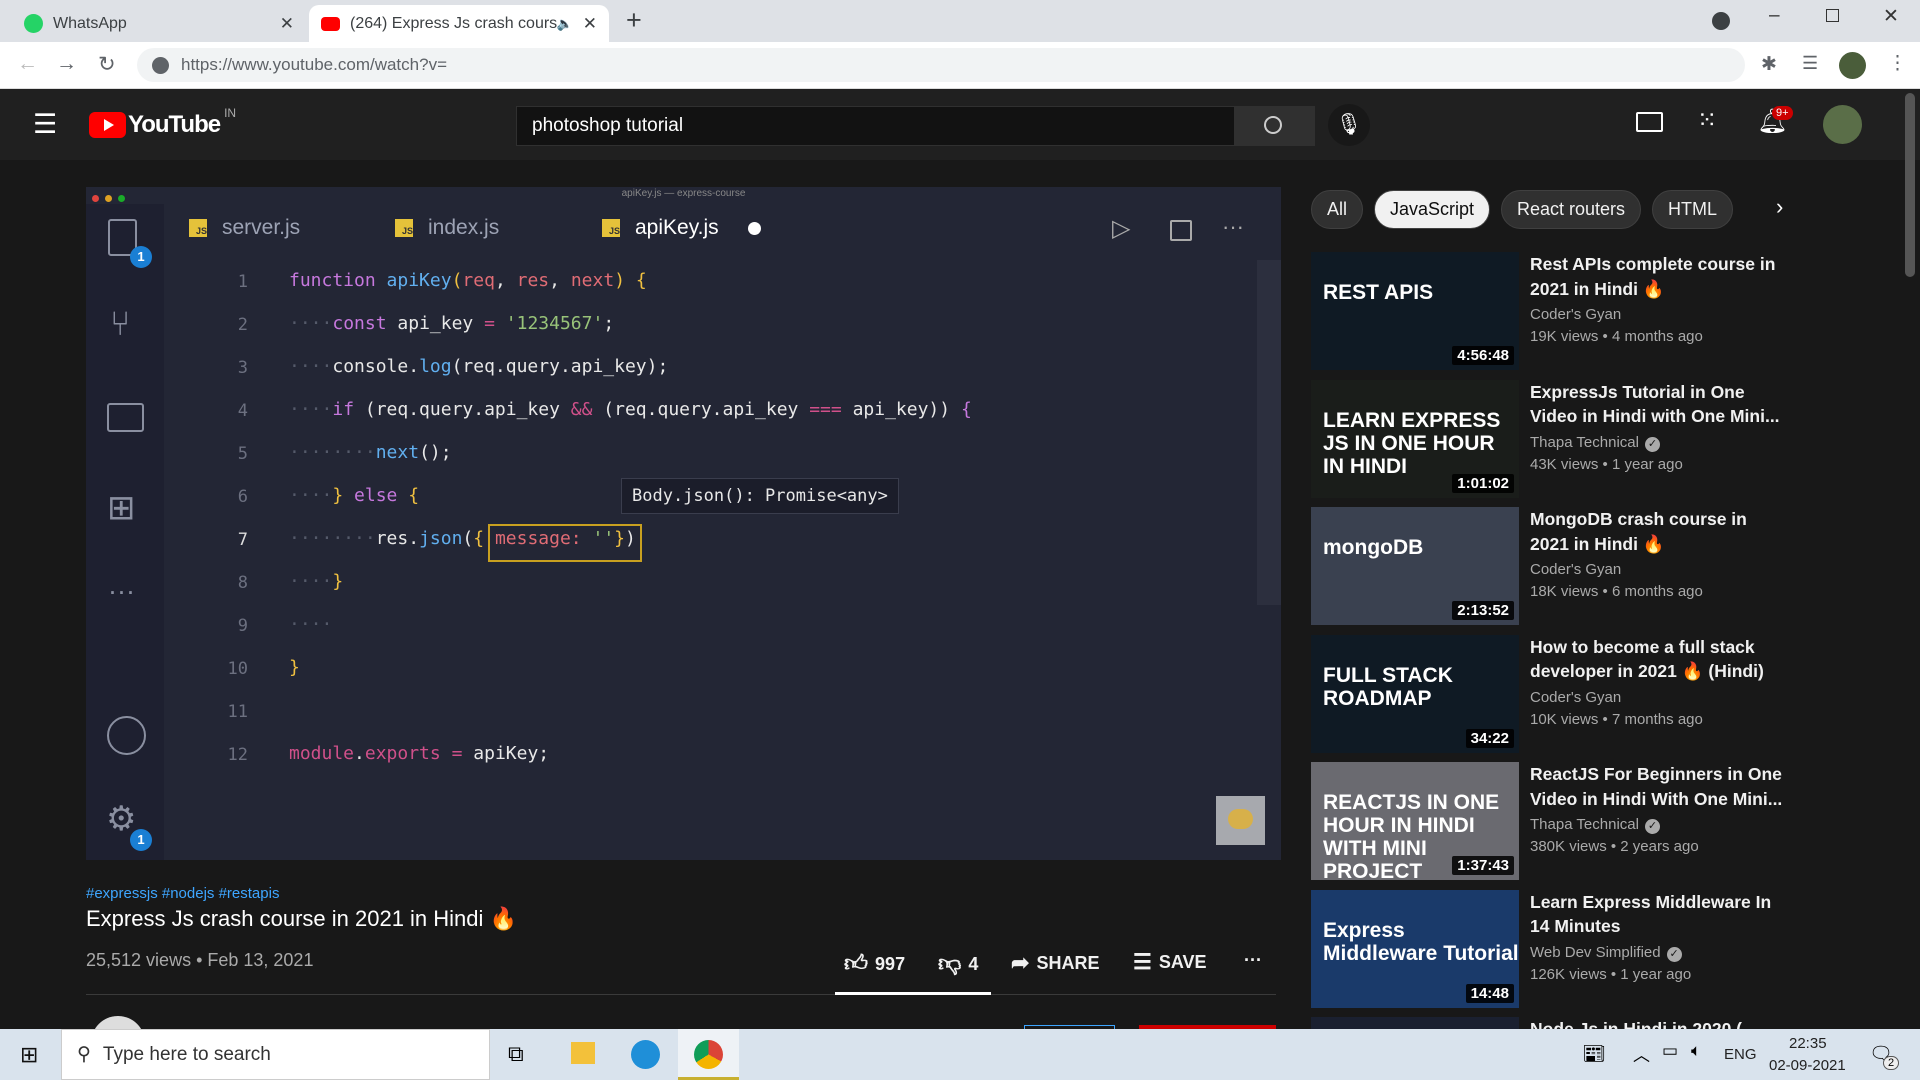 The image size is (1920, 1080). I want to click on search-button, so click(1275, 126).